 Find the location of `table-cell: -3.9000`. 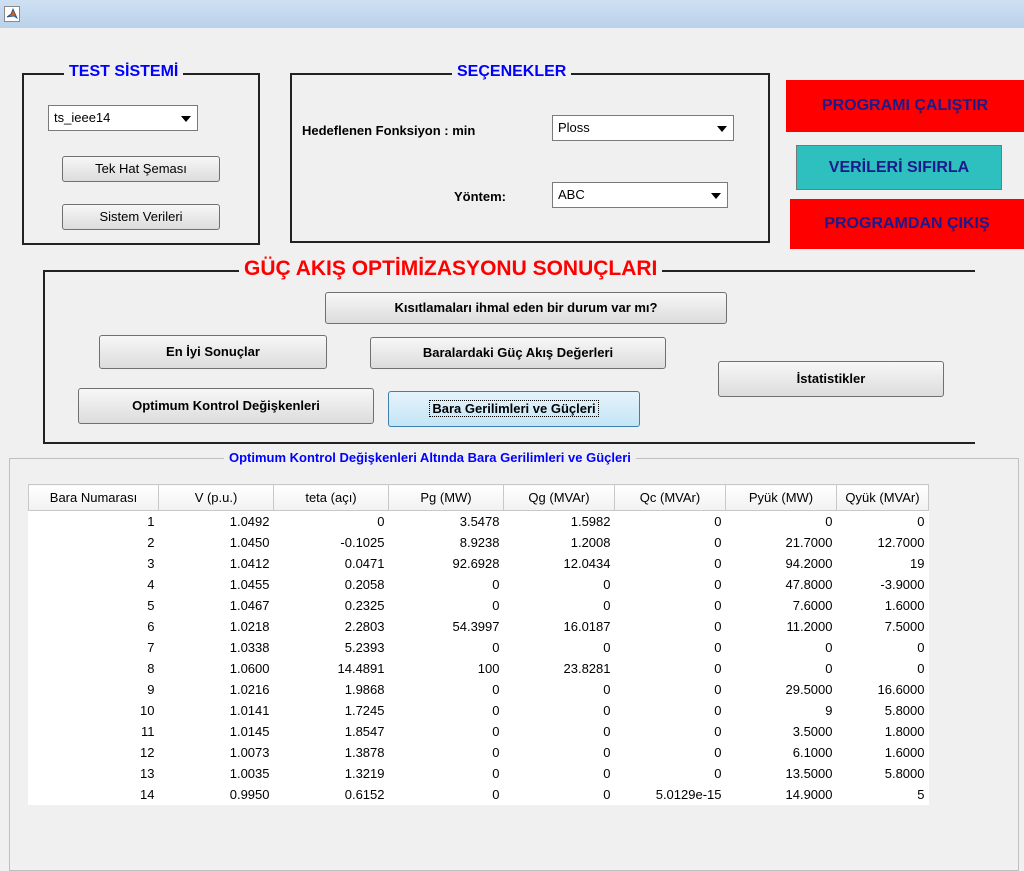

table-cell: -3.9000 is located at coordinates (902, 584).